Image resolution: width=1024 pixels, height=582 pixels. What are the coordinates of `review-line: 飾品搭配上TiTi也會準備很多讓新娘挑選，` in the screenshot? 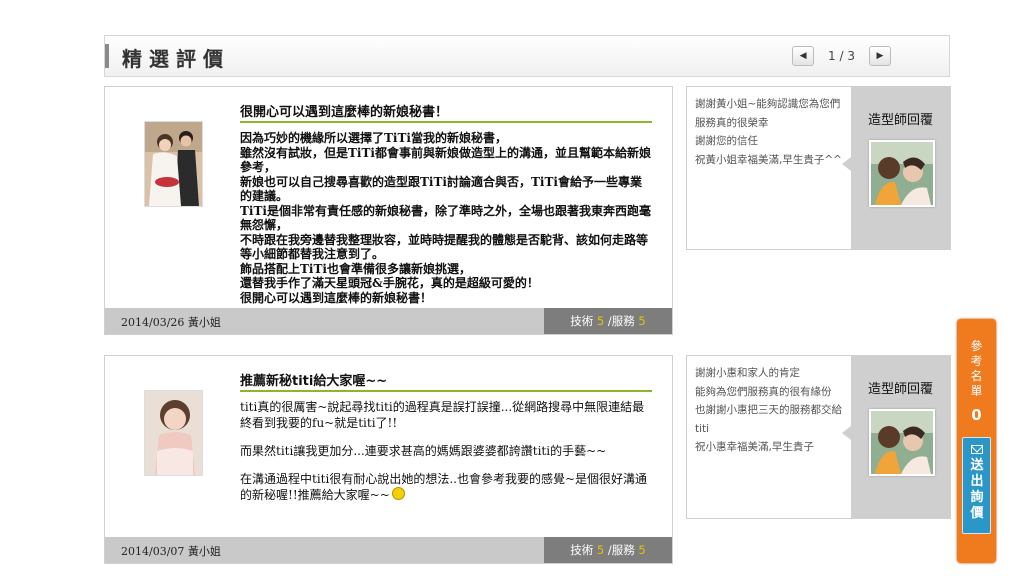 It's located at (355, 268).